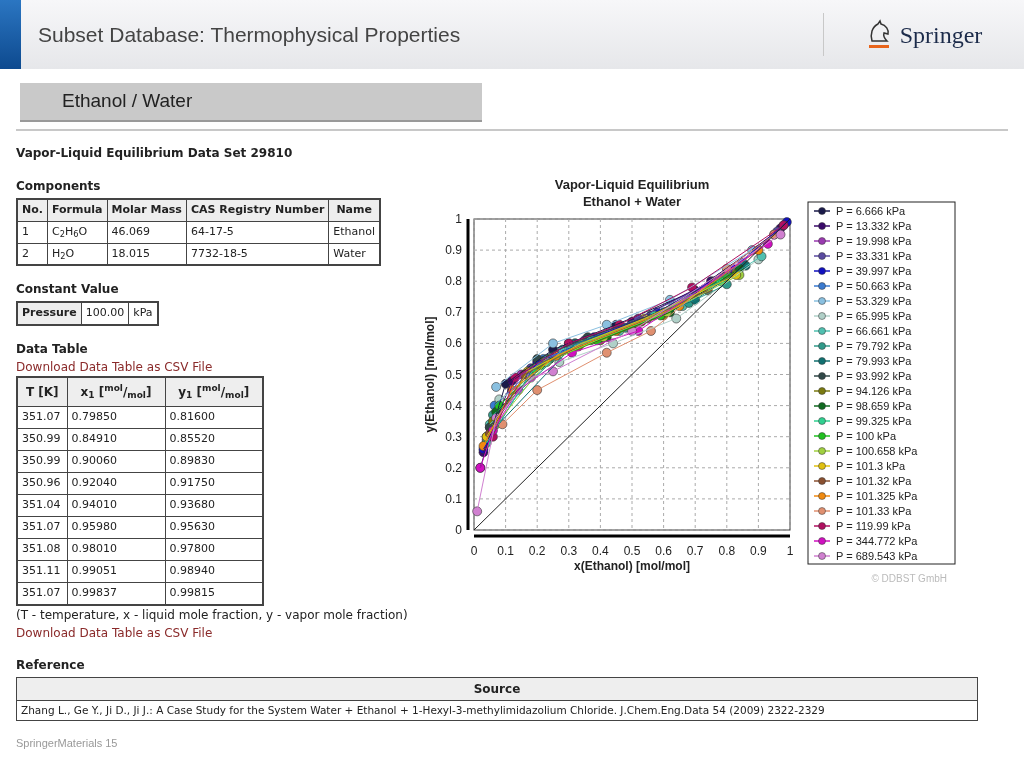 Image resolution: width=1024 pixels, height=768 pixels. I want to click on table-note: (T - temperature, x - liquid mole fraction, y - vapor mole fraction), so click(212, 615).